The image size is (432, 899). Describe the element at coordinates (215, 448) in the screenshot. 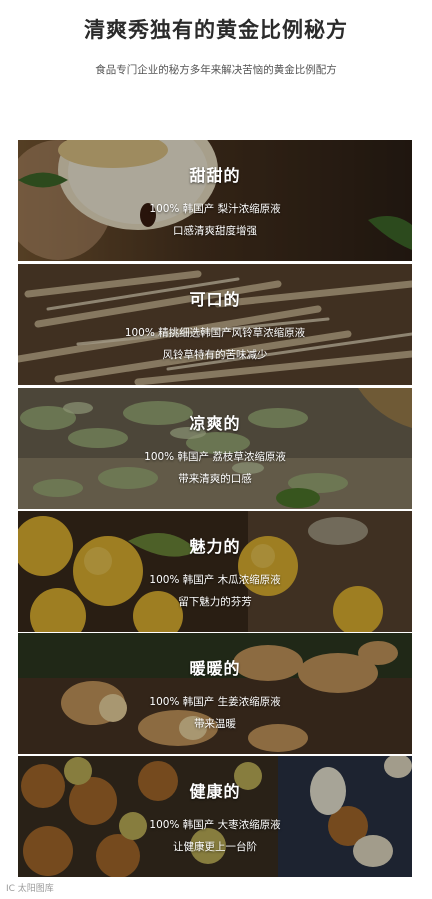

I see `ingredient-card-herb: 凉爽的 100% 韩国产 荔枝草浓缩原液 带来清爽的口感` at that location.